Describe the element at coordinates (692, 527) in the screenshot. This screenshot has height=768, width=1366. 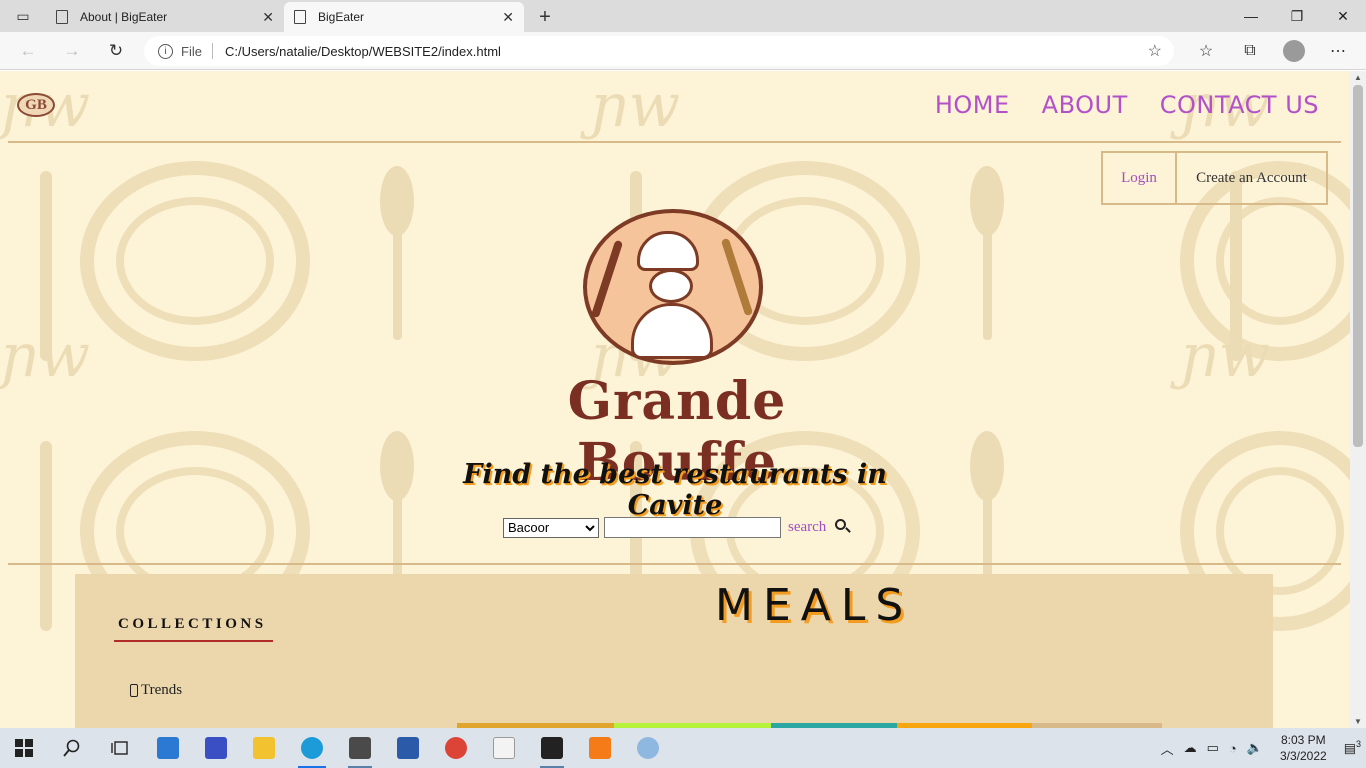
I see `search-input` at that location.